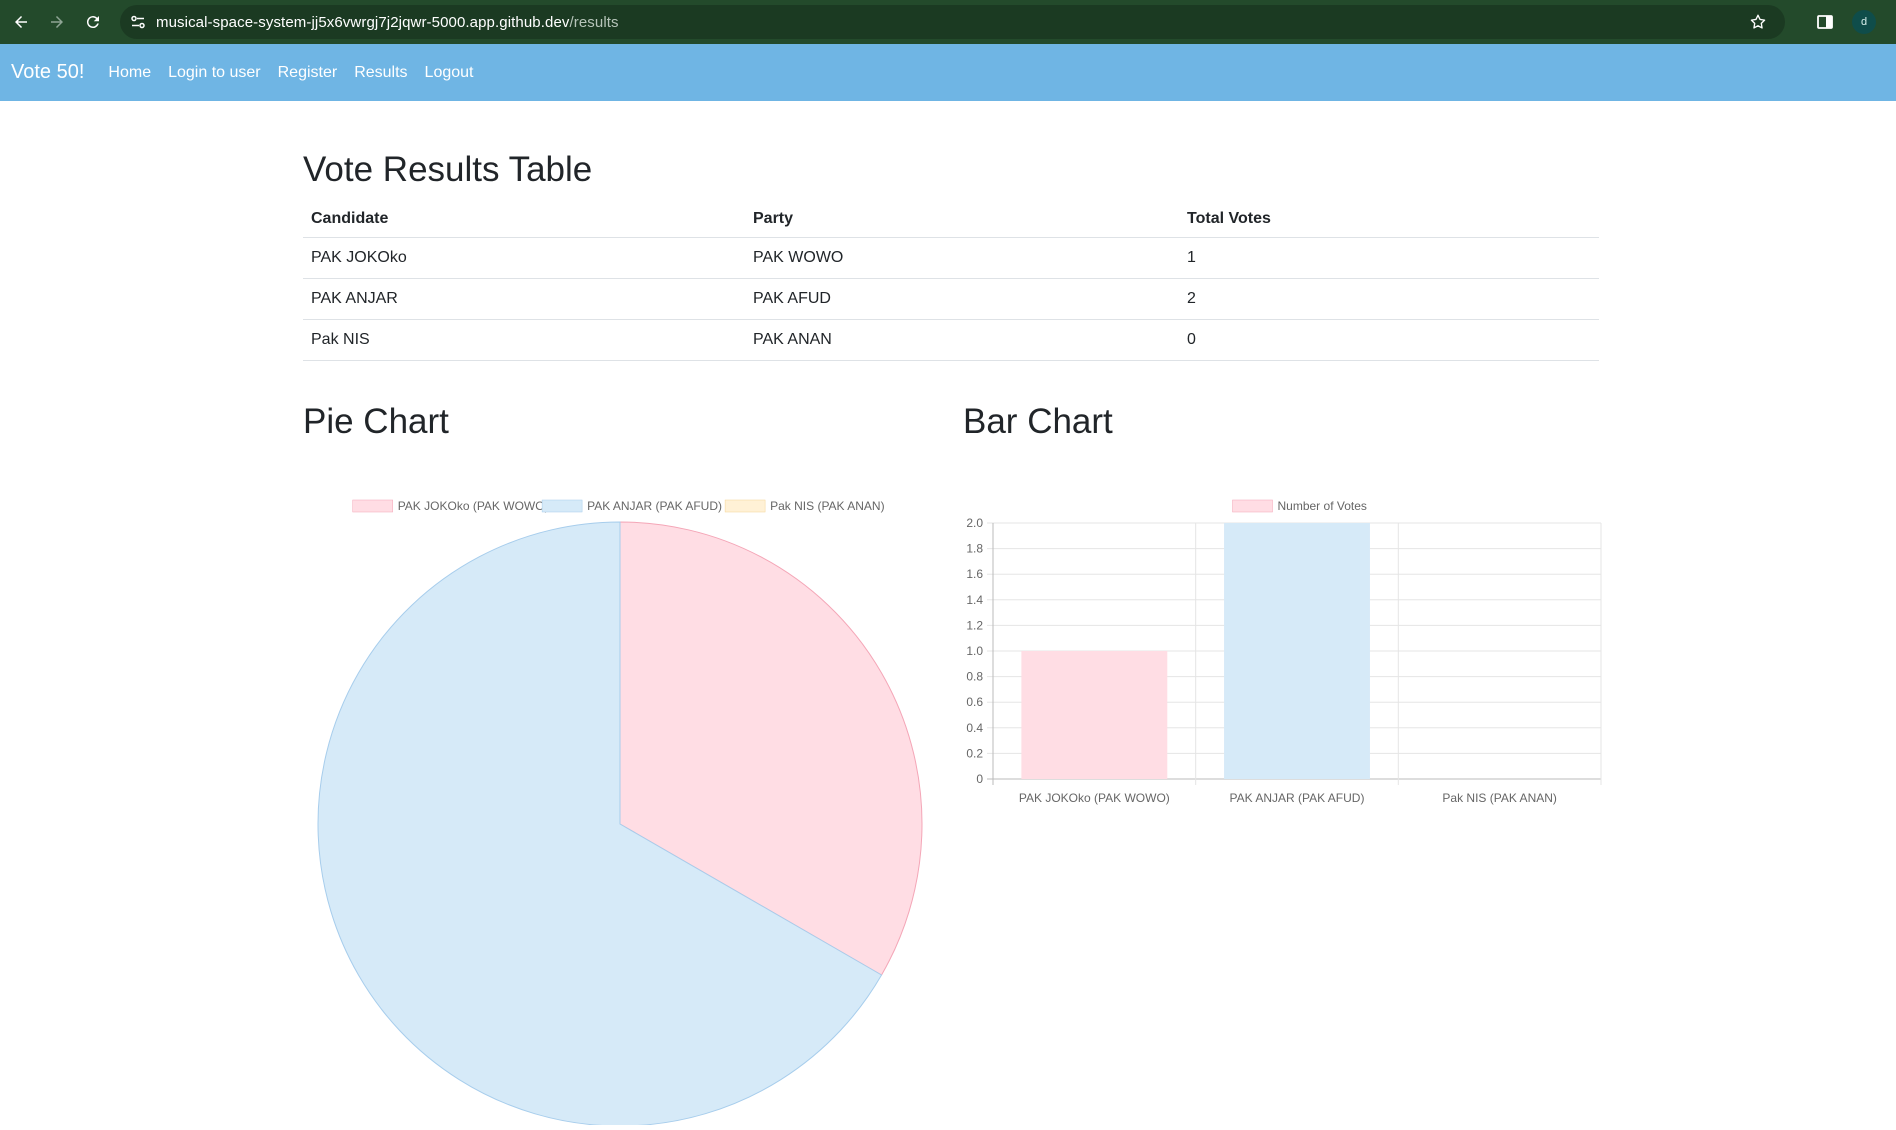  I want to click on cell-party: PAK ANAN, so click(962, 340).